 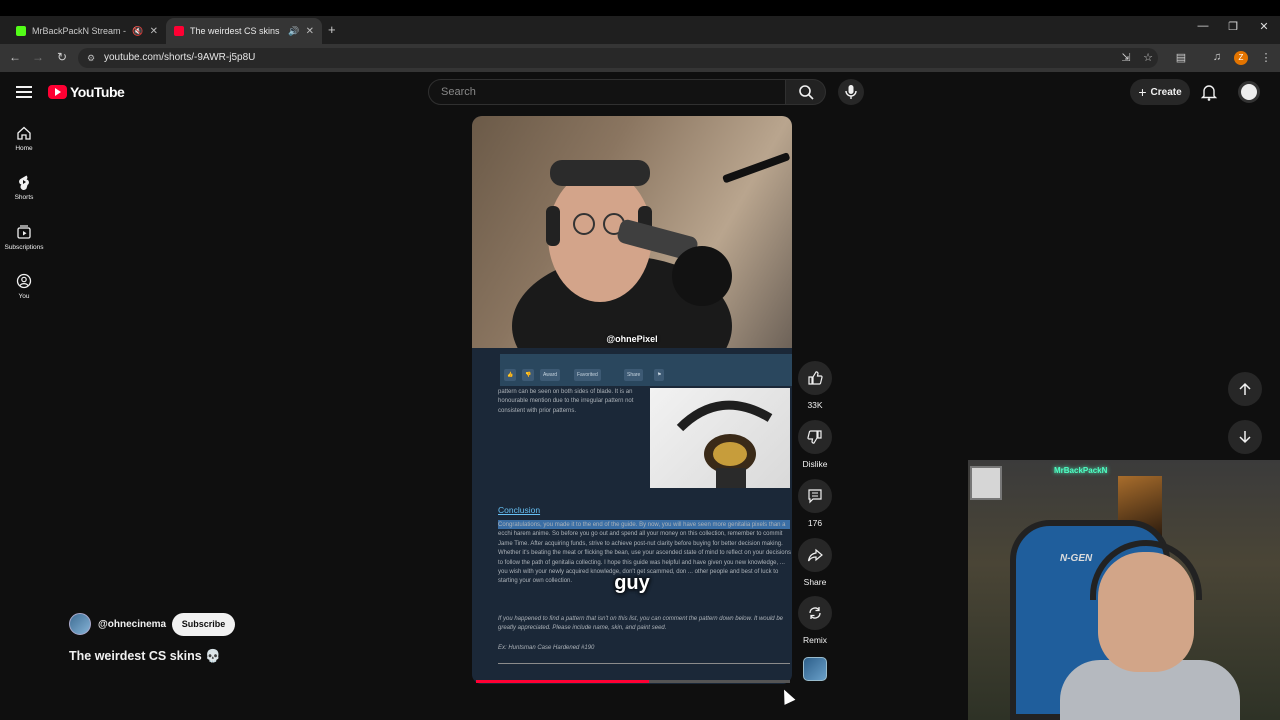 I want to click on video-progress-bar, so click(x=633, y=681).